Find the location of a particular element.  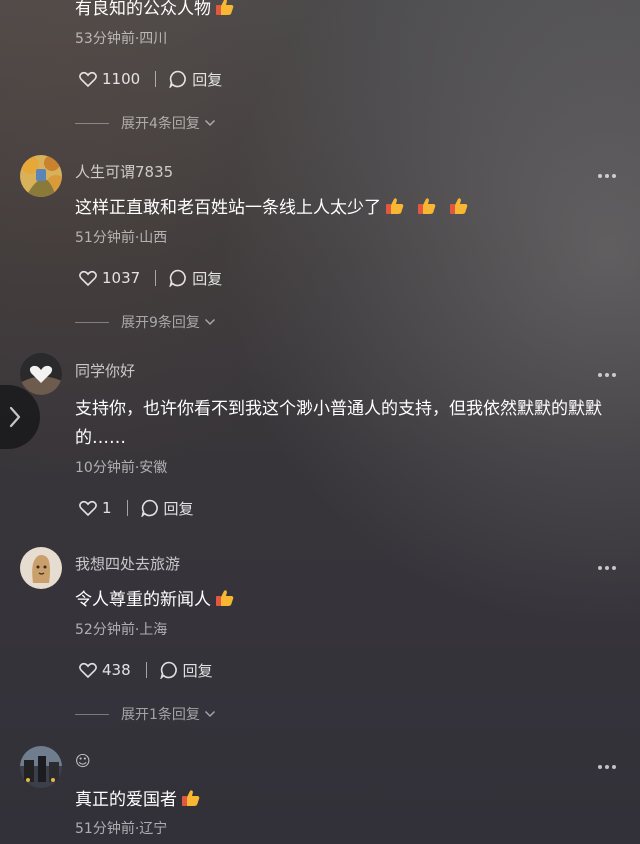

comment-text: 有良知的公众人物 is located at coordinates (347, 12).